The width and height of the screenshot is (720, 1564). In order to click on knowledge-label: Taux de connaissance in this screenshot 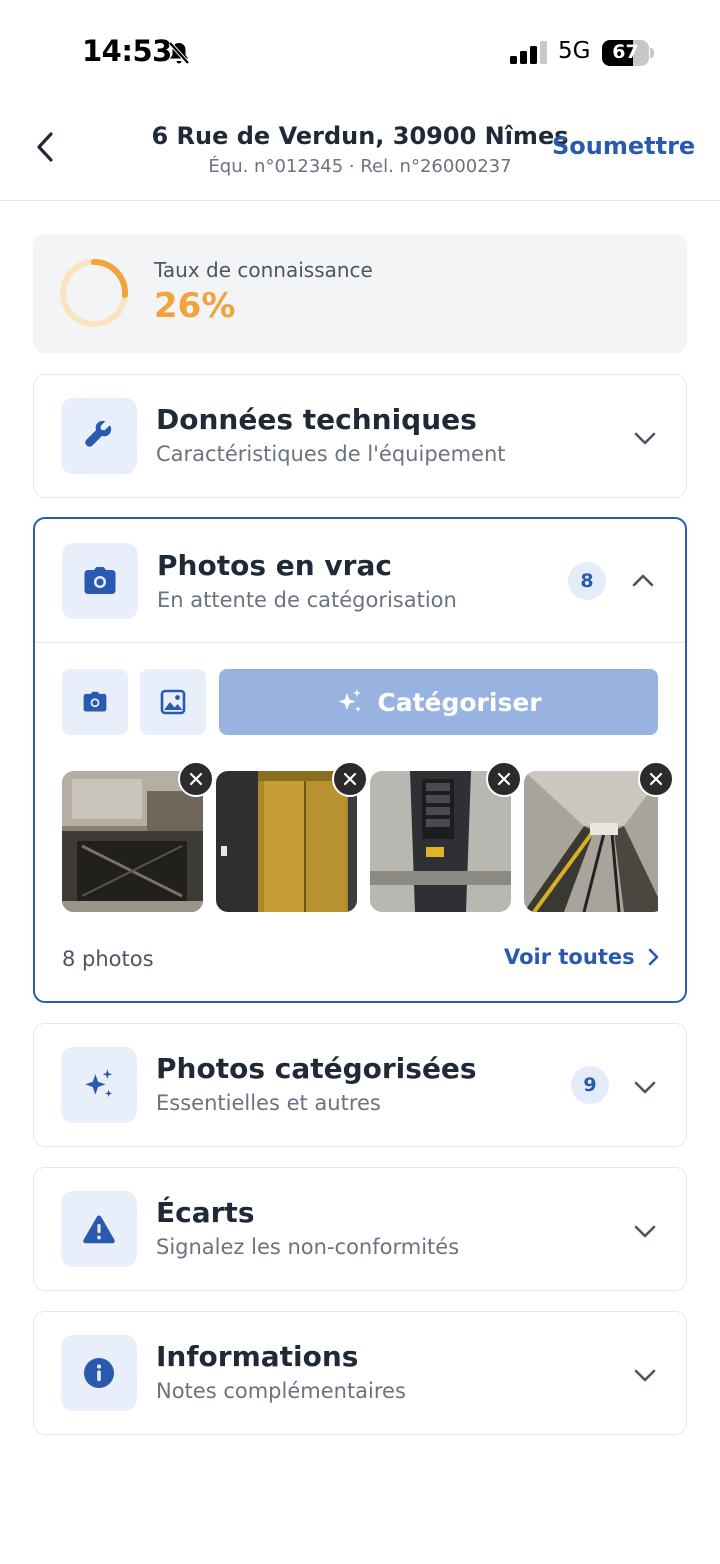, I will do `click(263, 270)`.